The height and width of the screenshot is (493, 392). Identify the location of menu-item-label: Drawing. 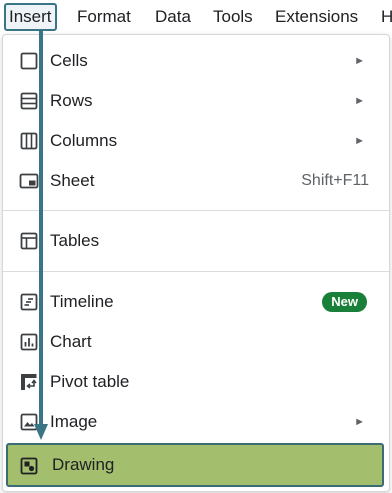
(83, 464).